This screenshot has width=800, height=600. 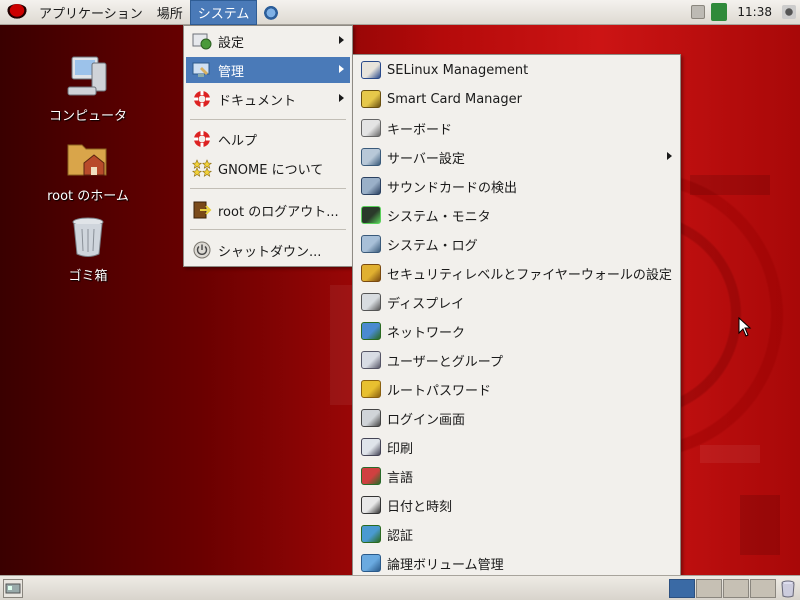 I want to click on menu-item-label: Smart Card Manager, so click(x=454, y=99).